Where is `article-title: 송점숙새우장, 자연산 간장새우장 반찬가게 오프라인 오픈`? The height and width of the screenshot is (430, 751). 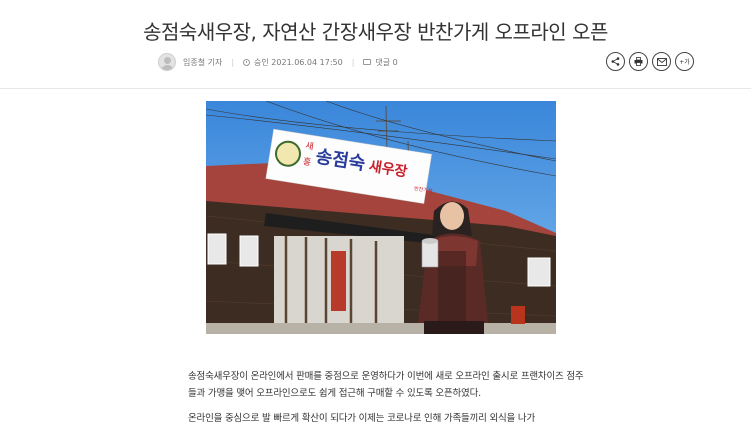
article-title: 송점숙새우장, 자연산 간장새우장 반찬가게 오프라인 오픈 is located at coordinates (375, 32).